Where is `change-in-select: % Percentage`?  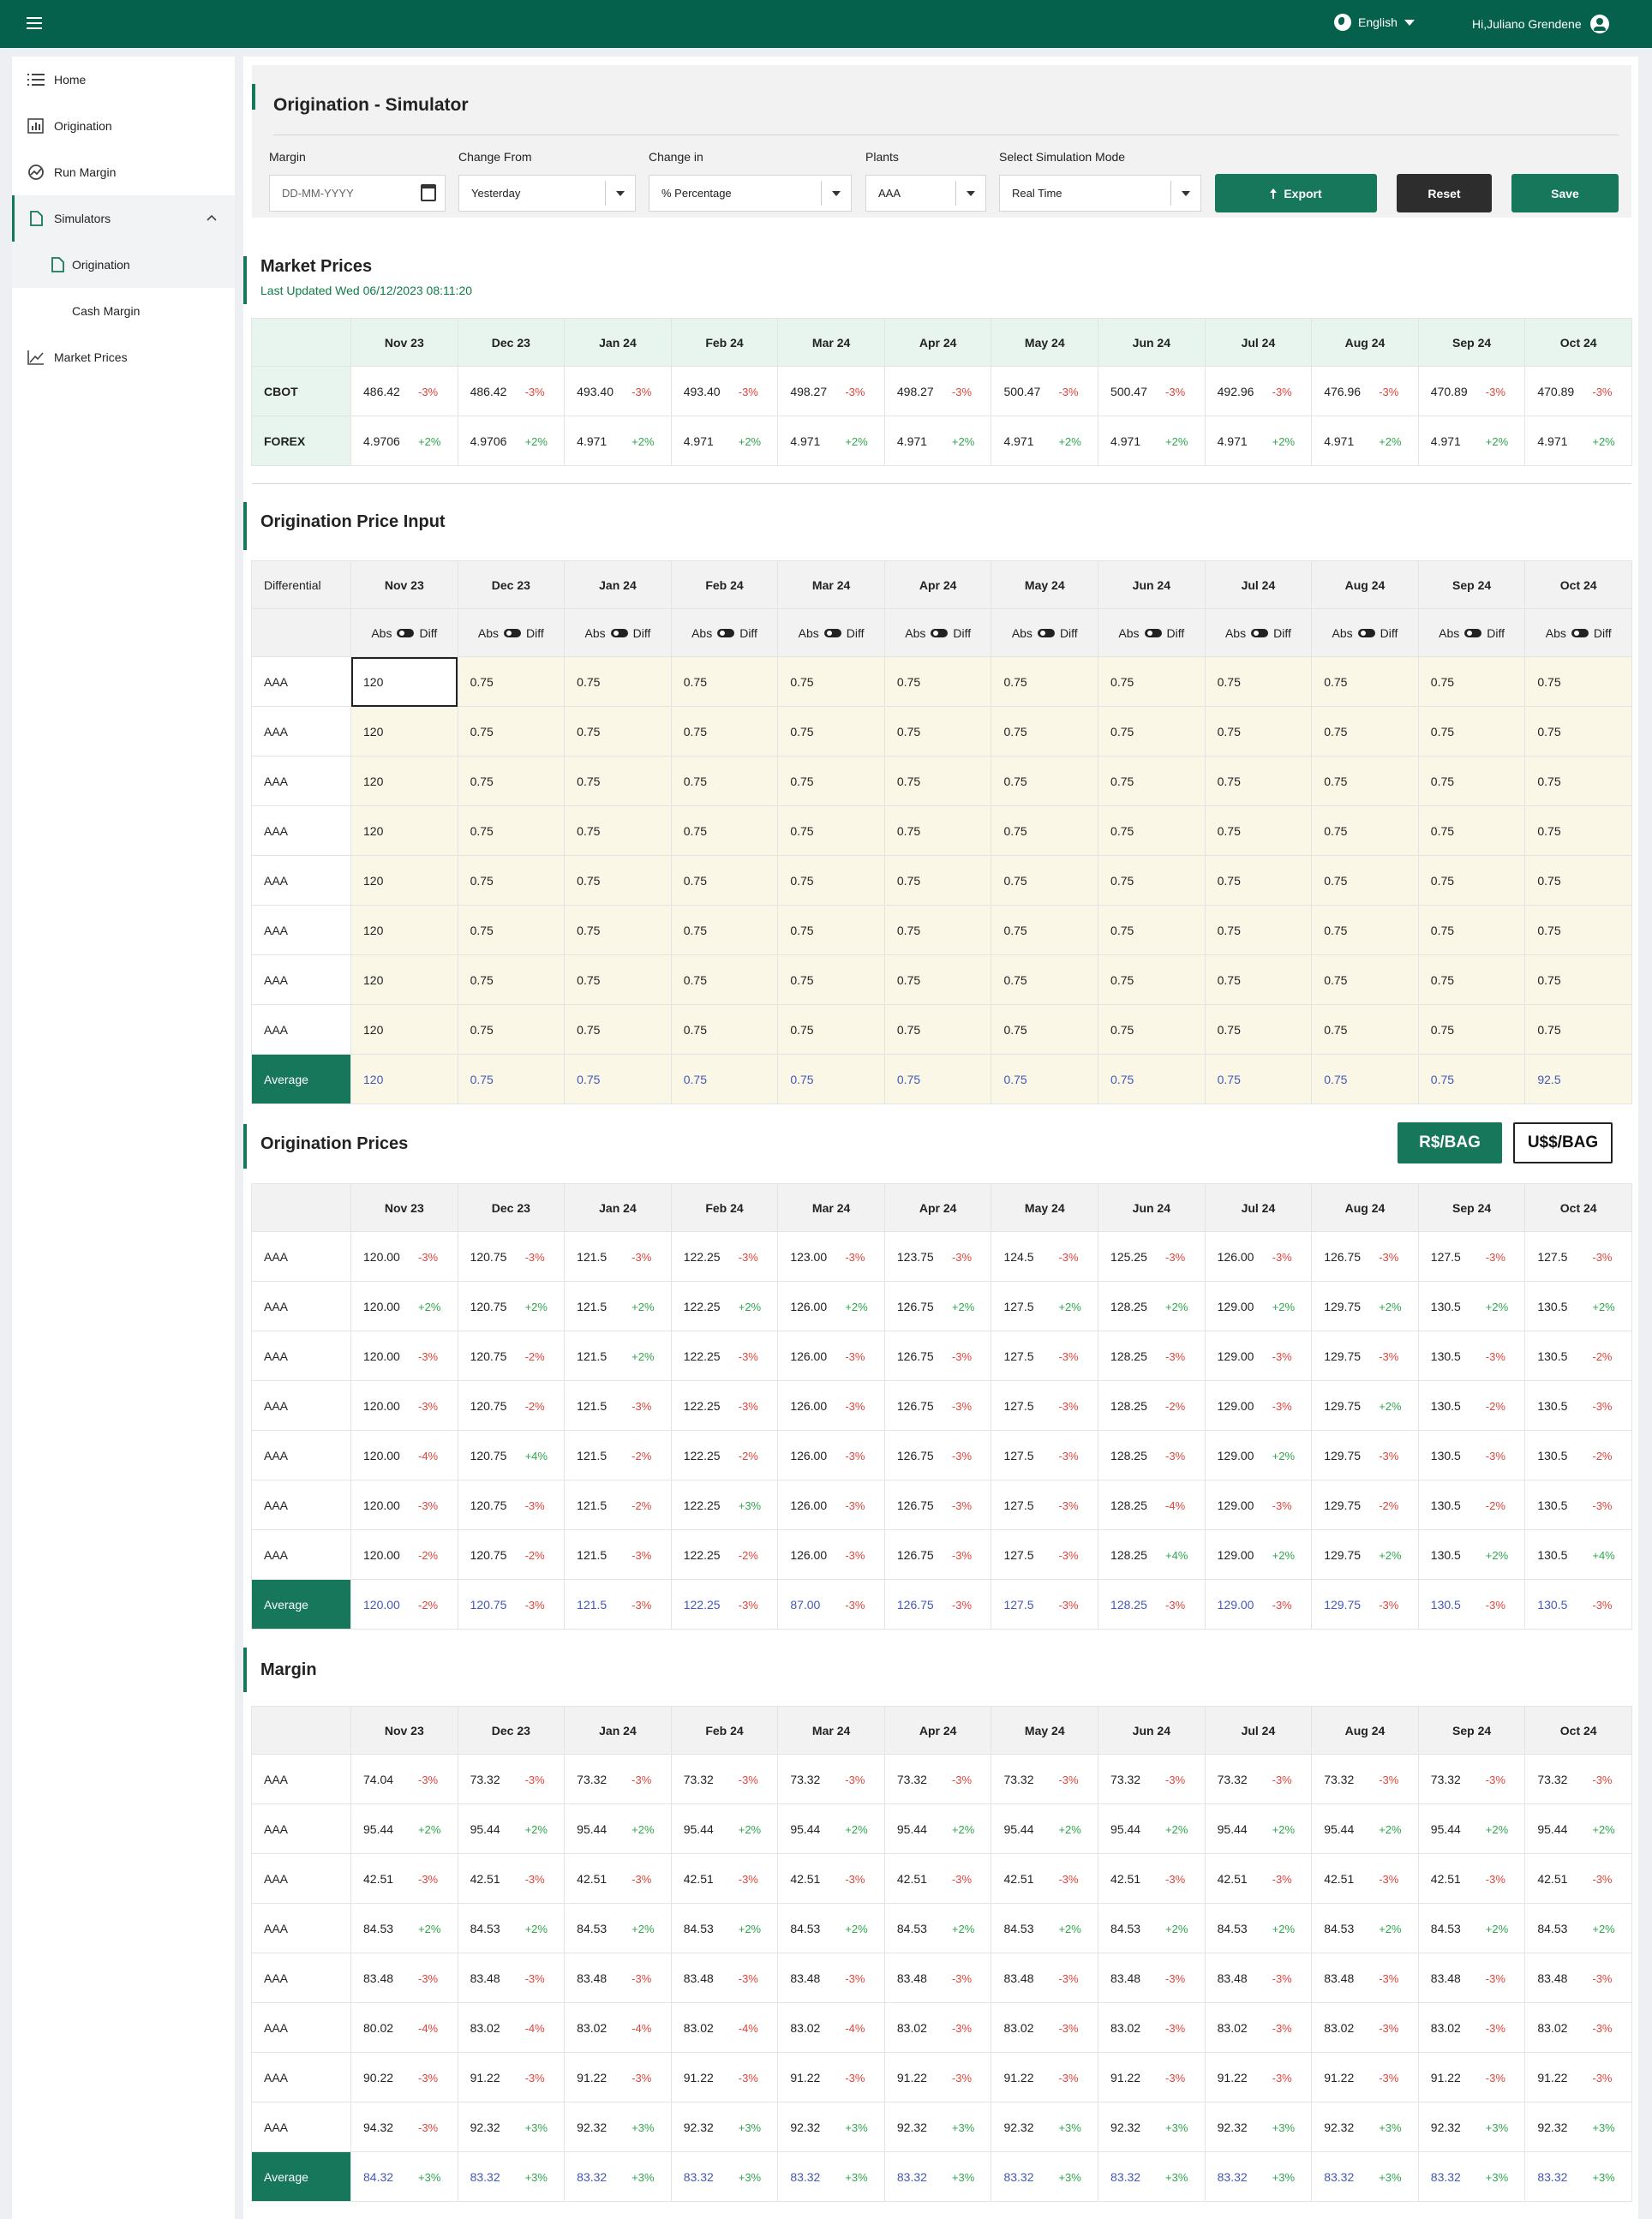
change-in-select: % Percentage is located at coordinates (750, 193).